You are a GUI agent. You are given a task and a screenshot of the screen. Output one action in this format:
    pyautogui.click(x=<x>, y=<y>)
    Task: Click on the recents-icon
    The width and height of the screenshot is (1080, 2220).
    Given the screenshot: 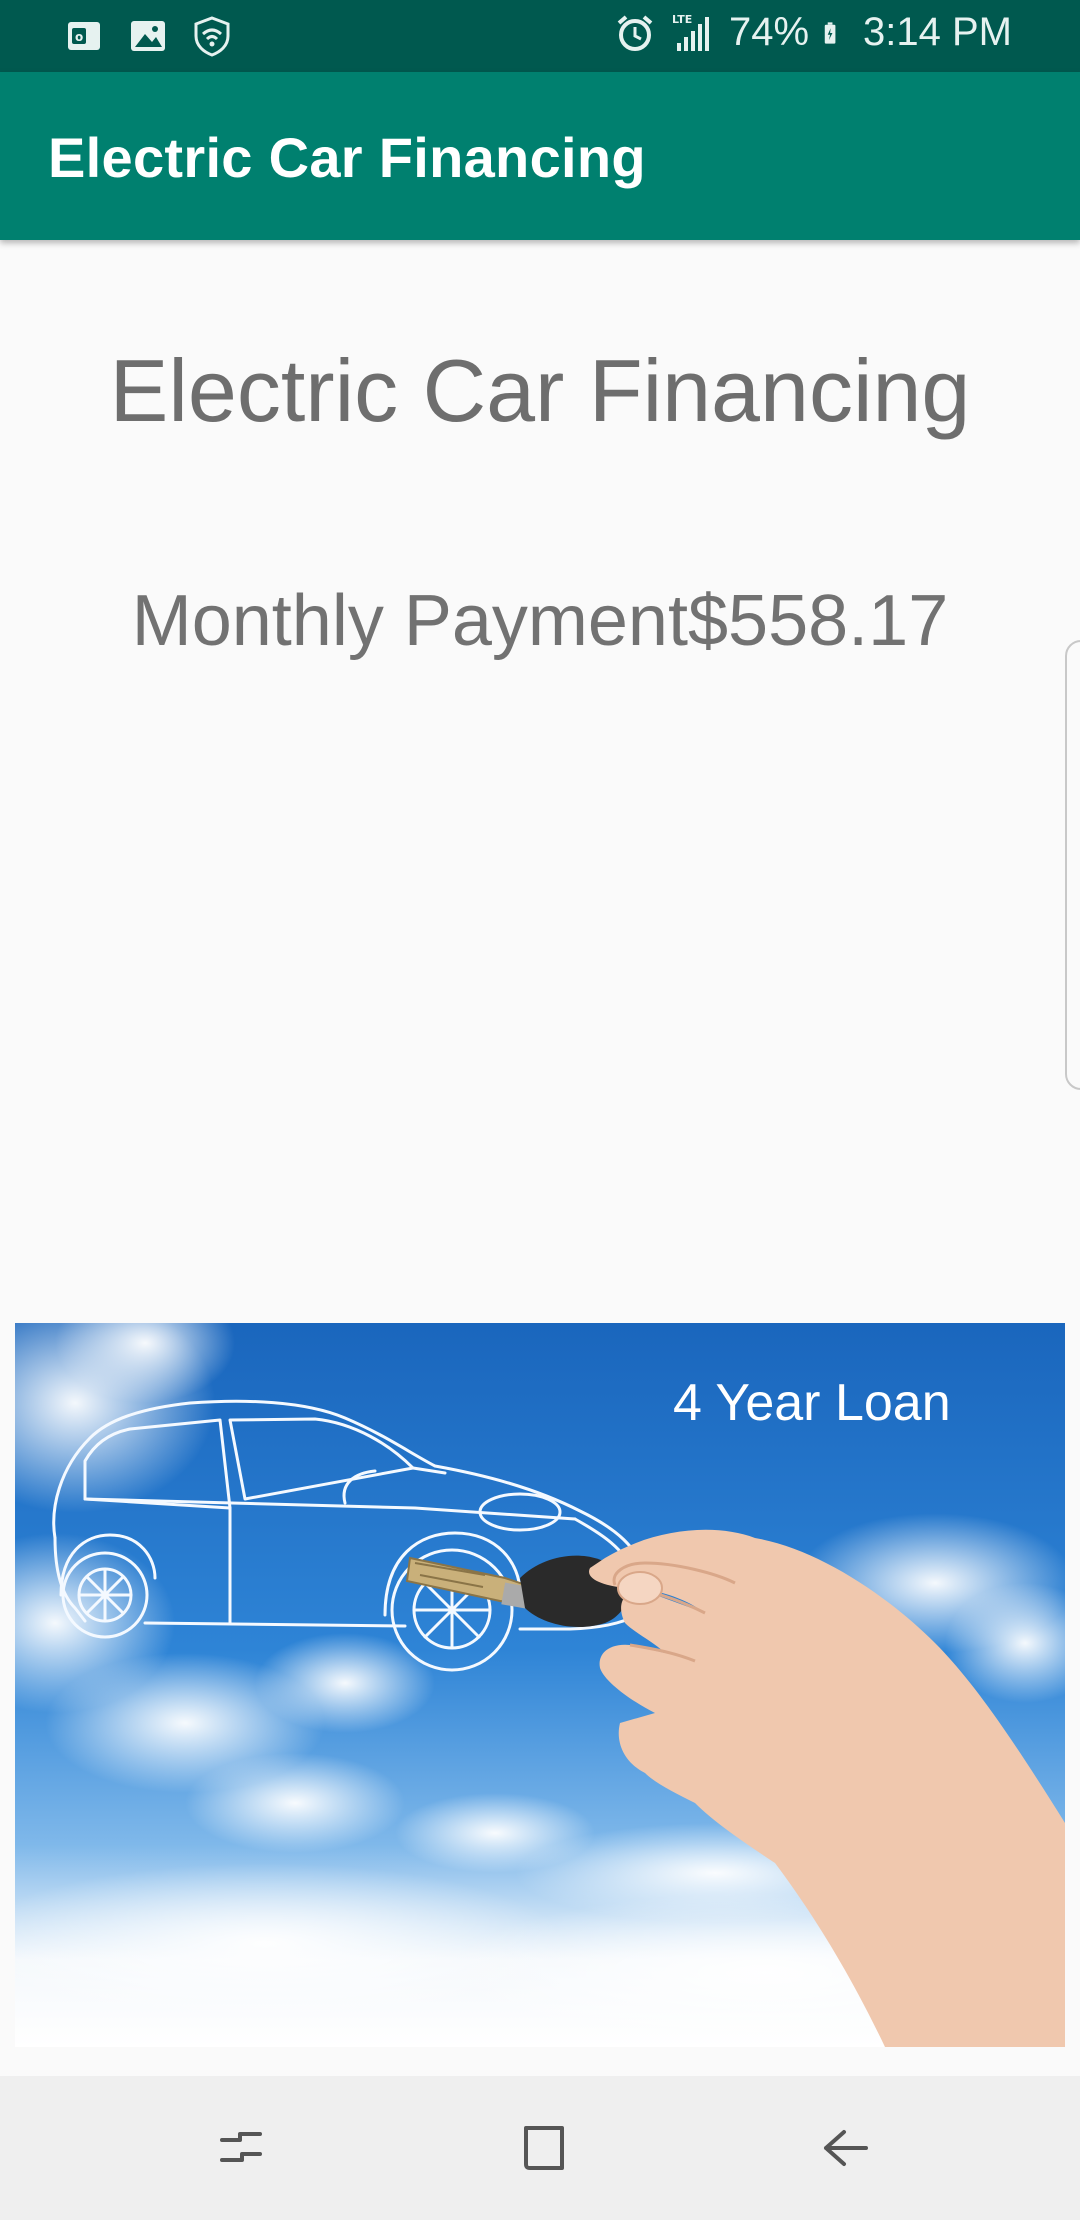 What is the action you would take?
    pyautogui.click(x=241, y=2147)
    